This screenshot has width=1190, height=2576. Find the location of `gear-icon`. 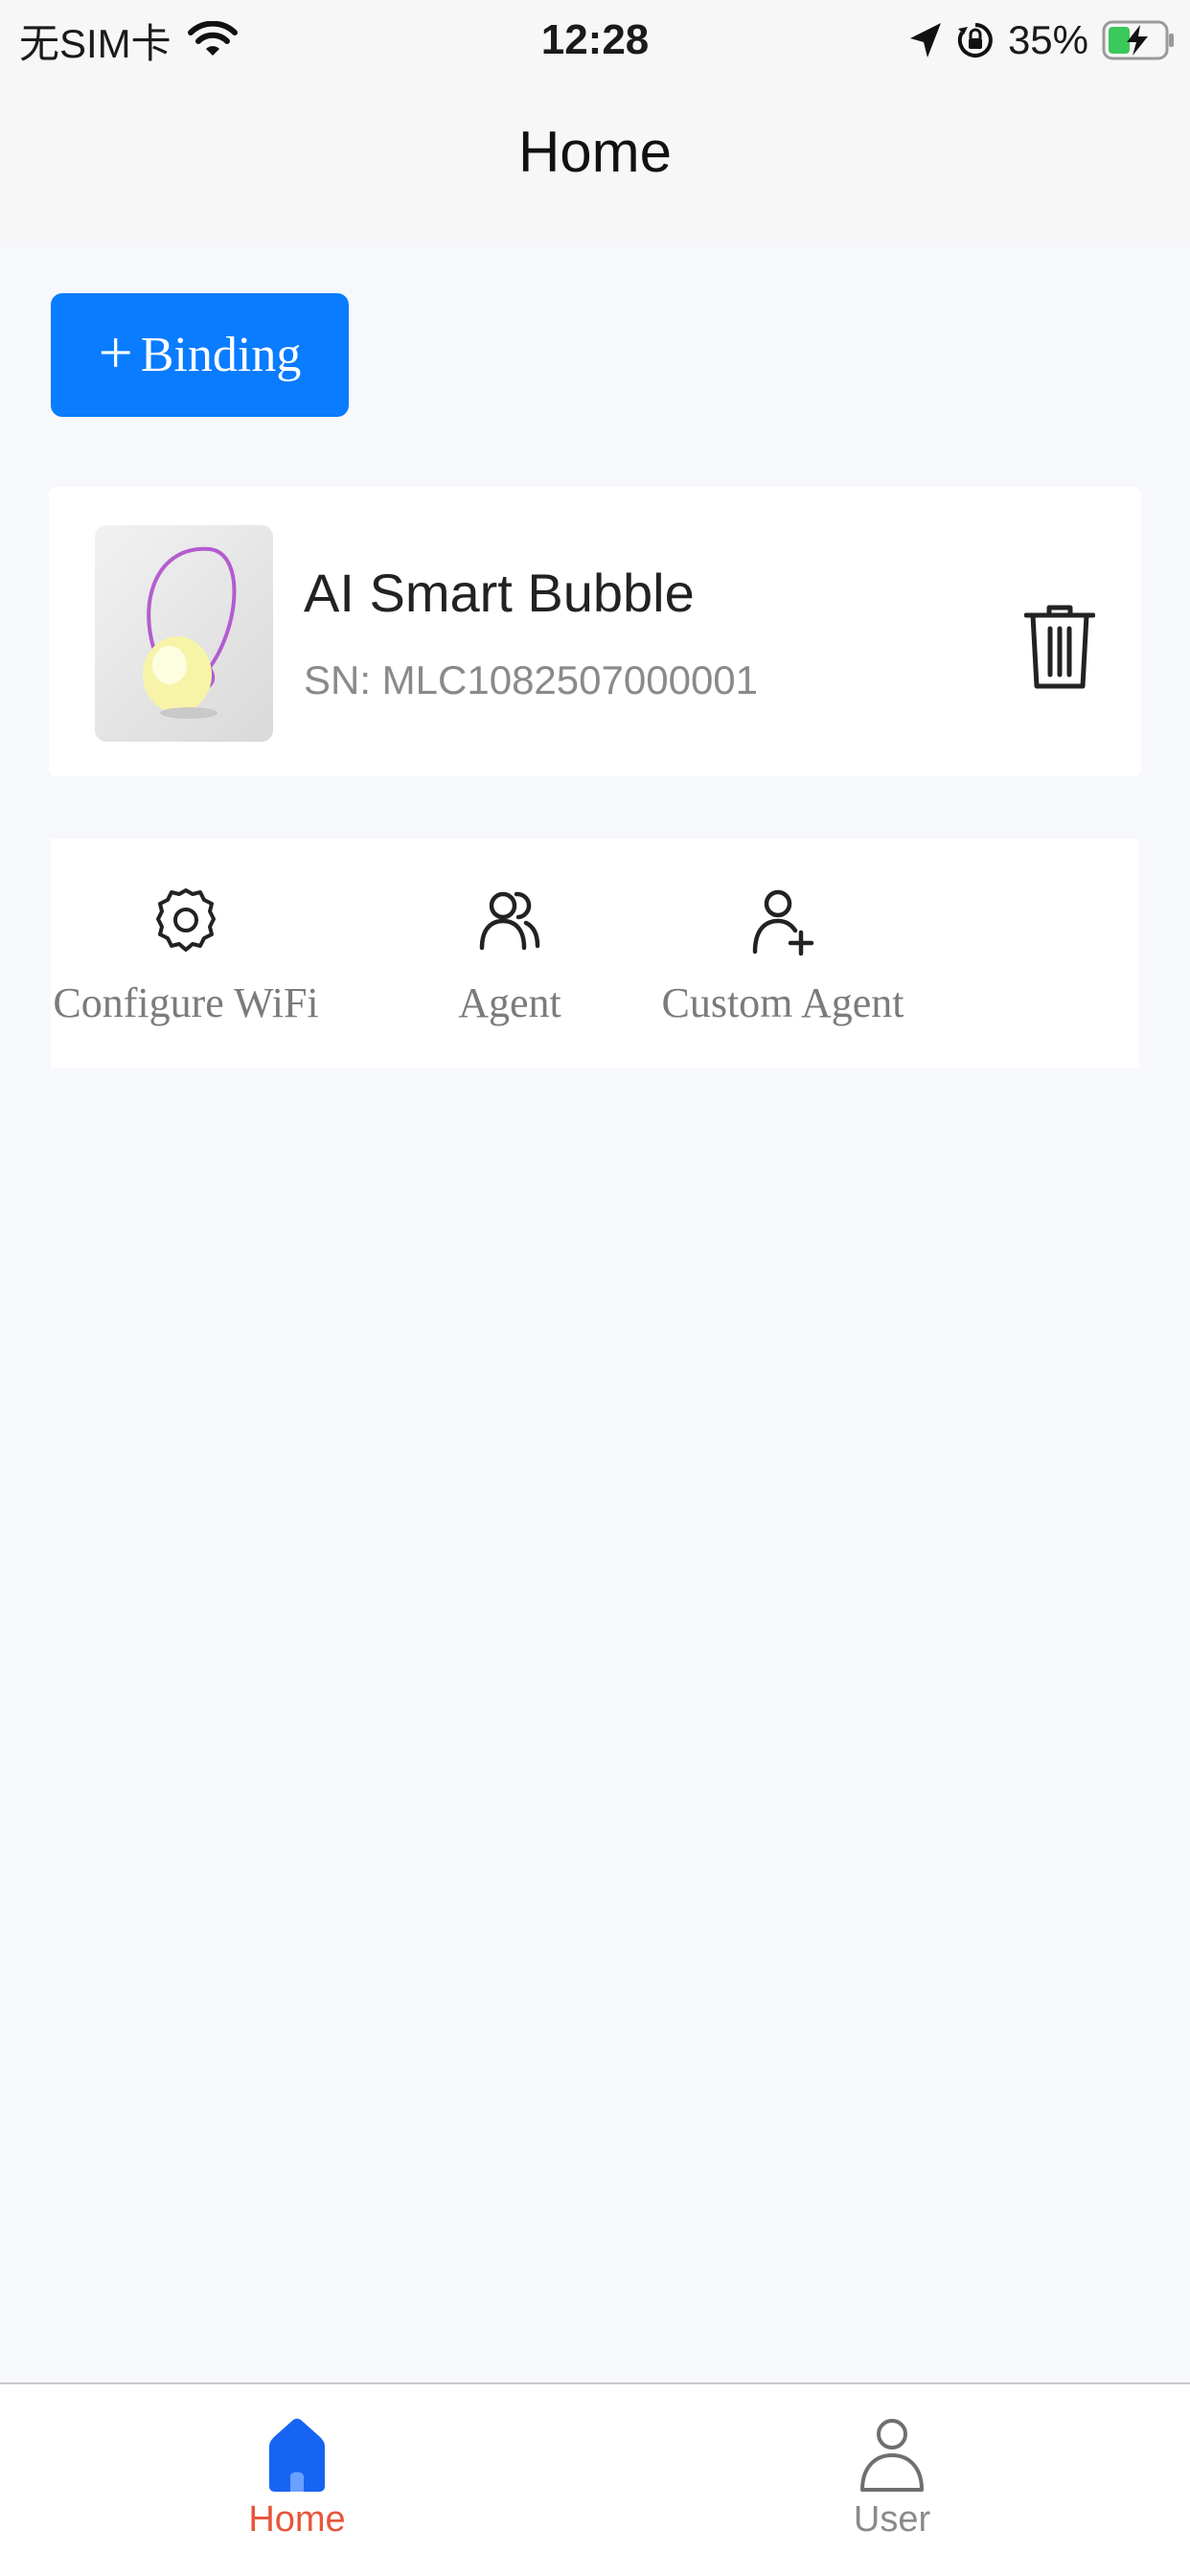

gear-icon is located at coordinates (186, 920).